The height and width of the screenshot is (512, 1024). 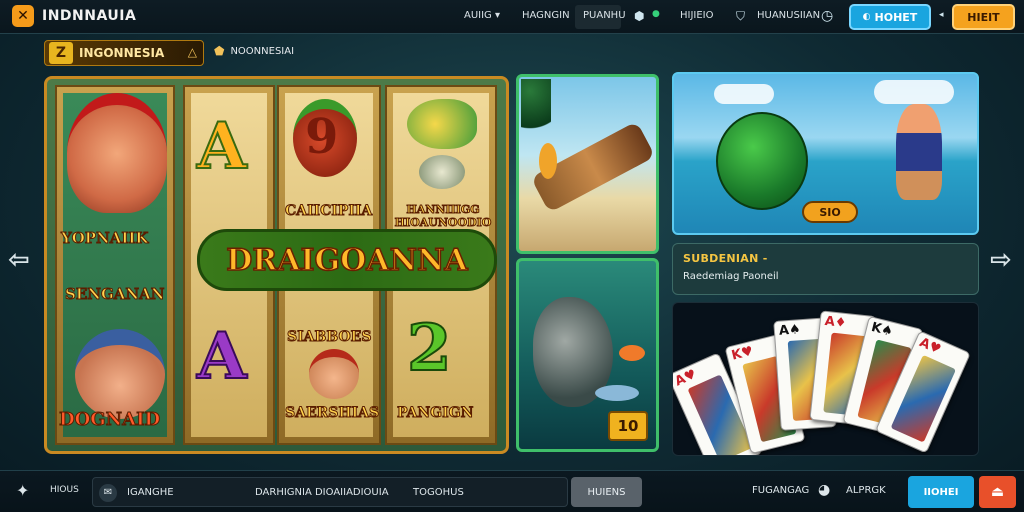 What do you see at coordinates (115, 294) in the screenshot?
I see `caption-senganan: SENGANAN` at bounding box center [115, 294].